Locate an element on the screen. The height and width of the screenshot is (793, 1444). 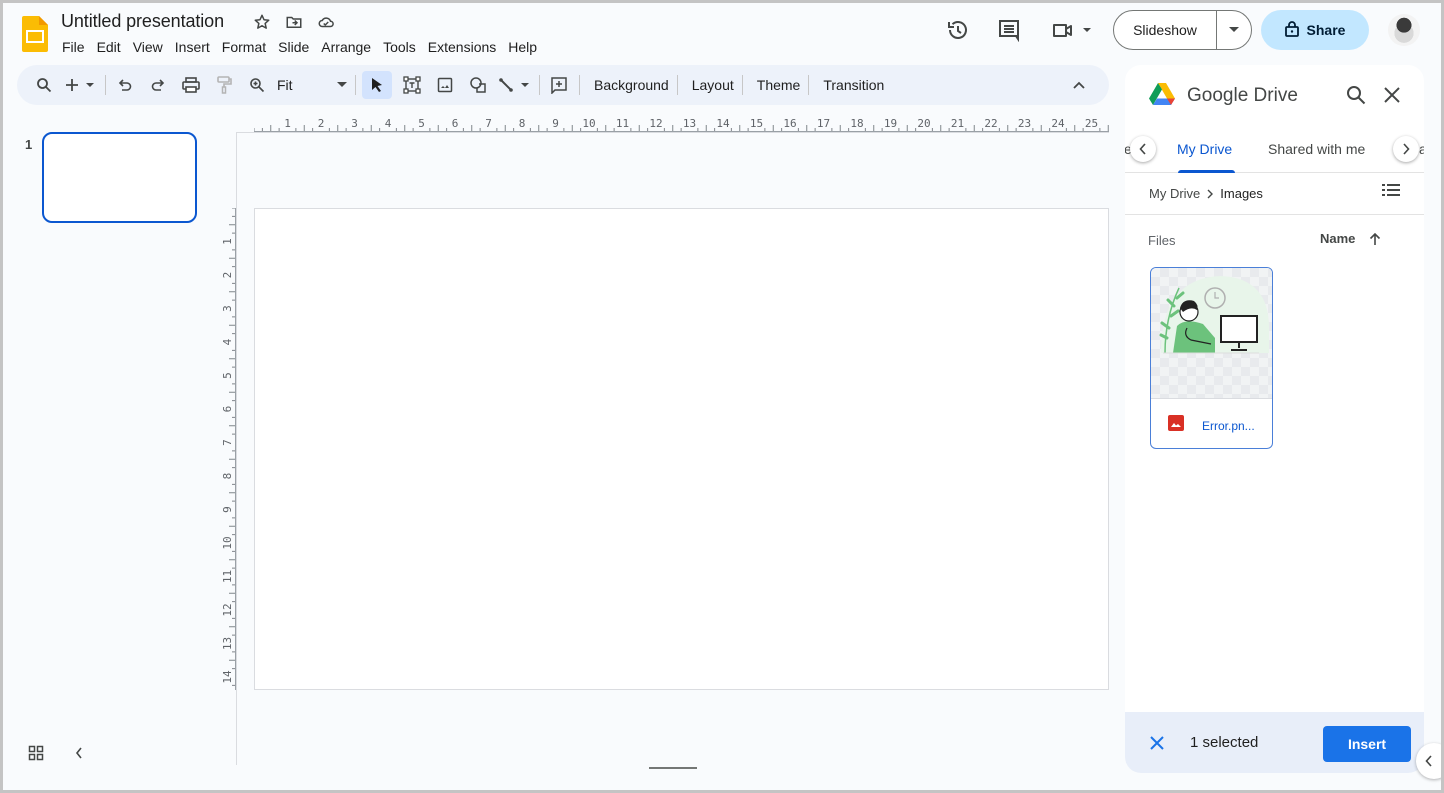
list-view-icon is located at coordinates (1392, 192).